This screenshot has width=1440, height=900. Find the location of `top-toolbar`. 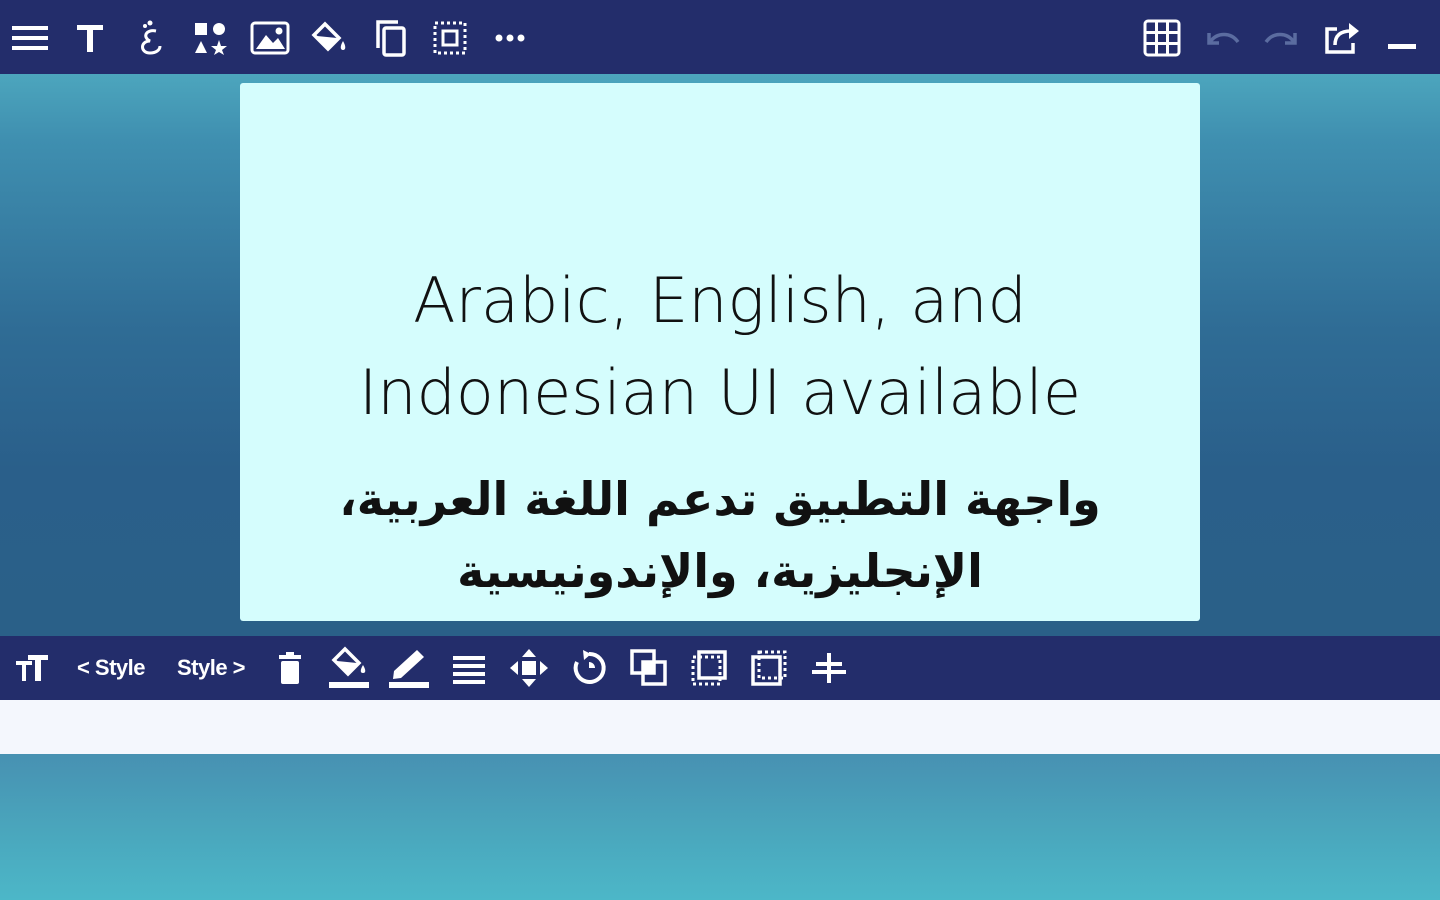

top-toolbar is located at coordinates (720, 37).